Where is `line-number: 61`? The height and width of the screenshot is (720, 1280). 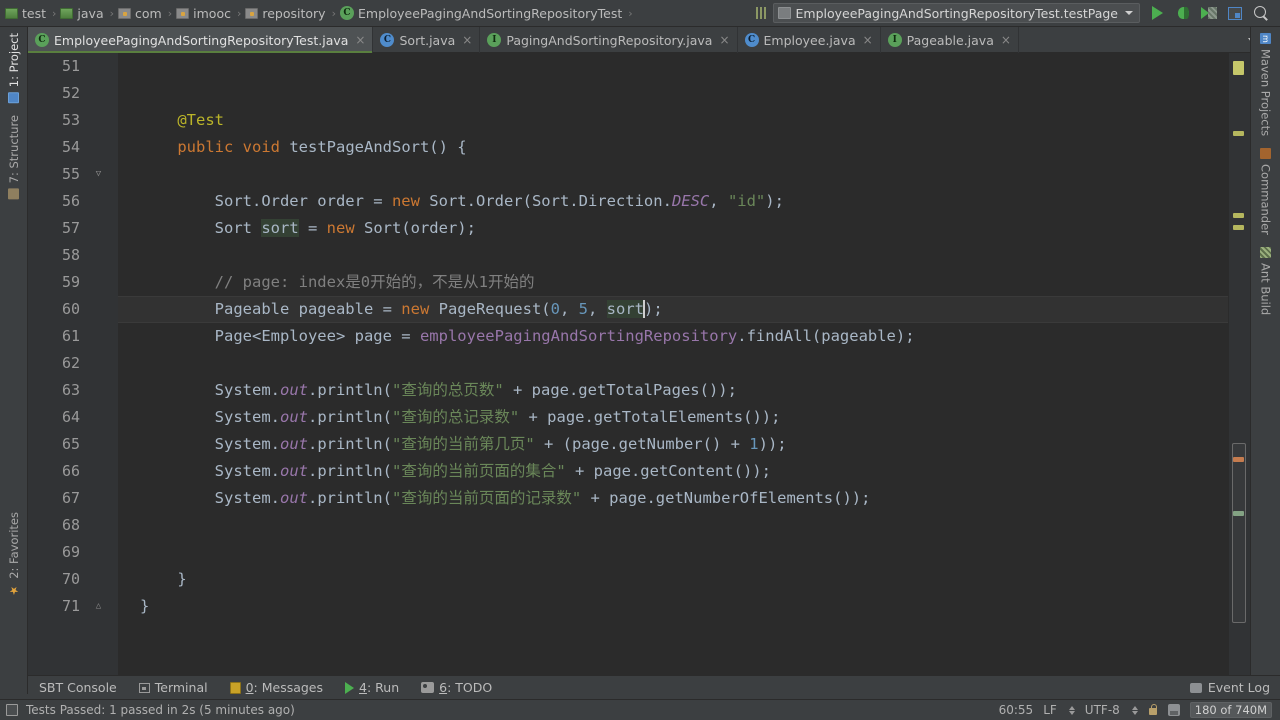
line-number: 61 is located at coordinates (73, 336).